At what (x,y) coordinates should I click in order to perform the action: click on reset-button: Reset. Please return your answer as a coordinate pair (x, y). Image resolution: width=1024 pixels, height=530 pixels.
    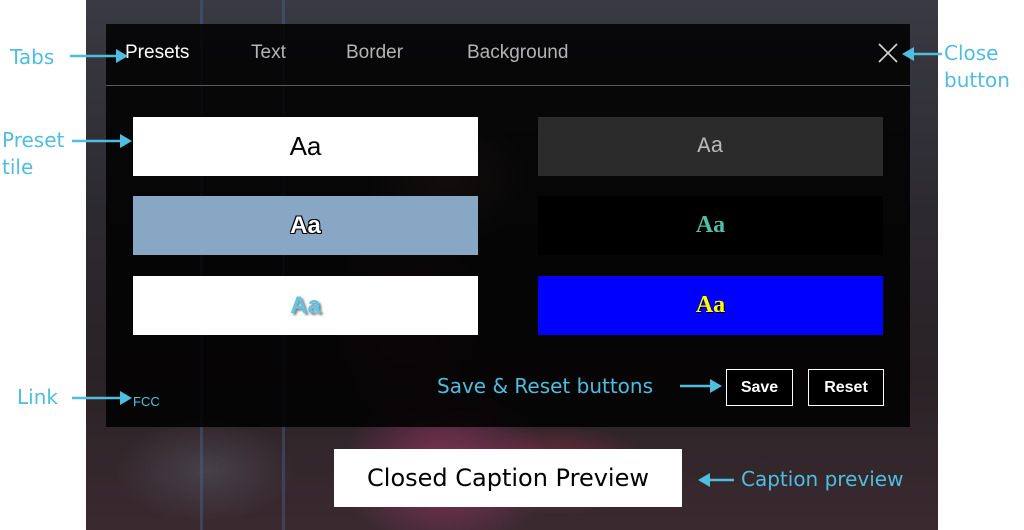
    Looking at the image, I should click on (846, 387).